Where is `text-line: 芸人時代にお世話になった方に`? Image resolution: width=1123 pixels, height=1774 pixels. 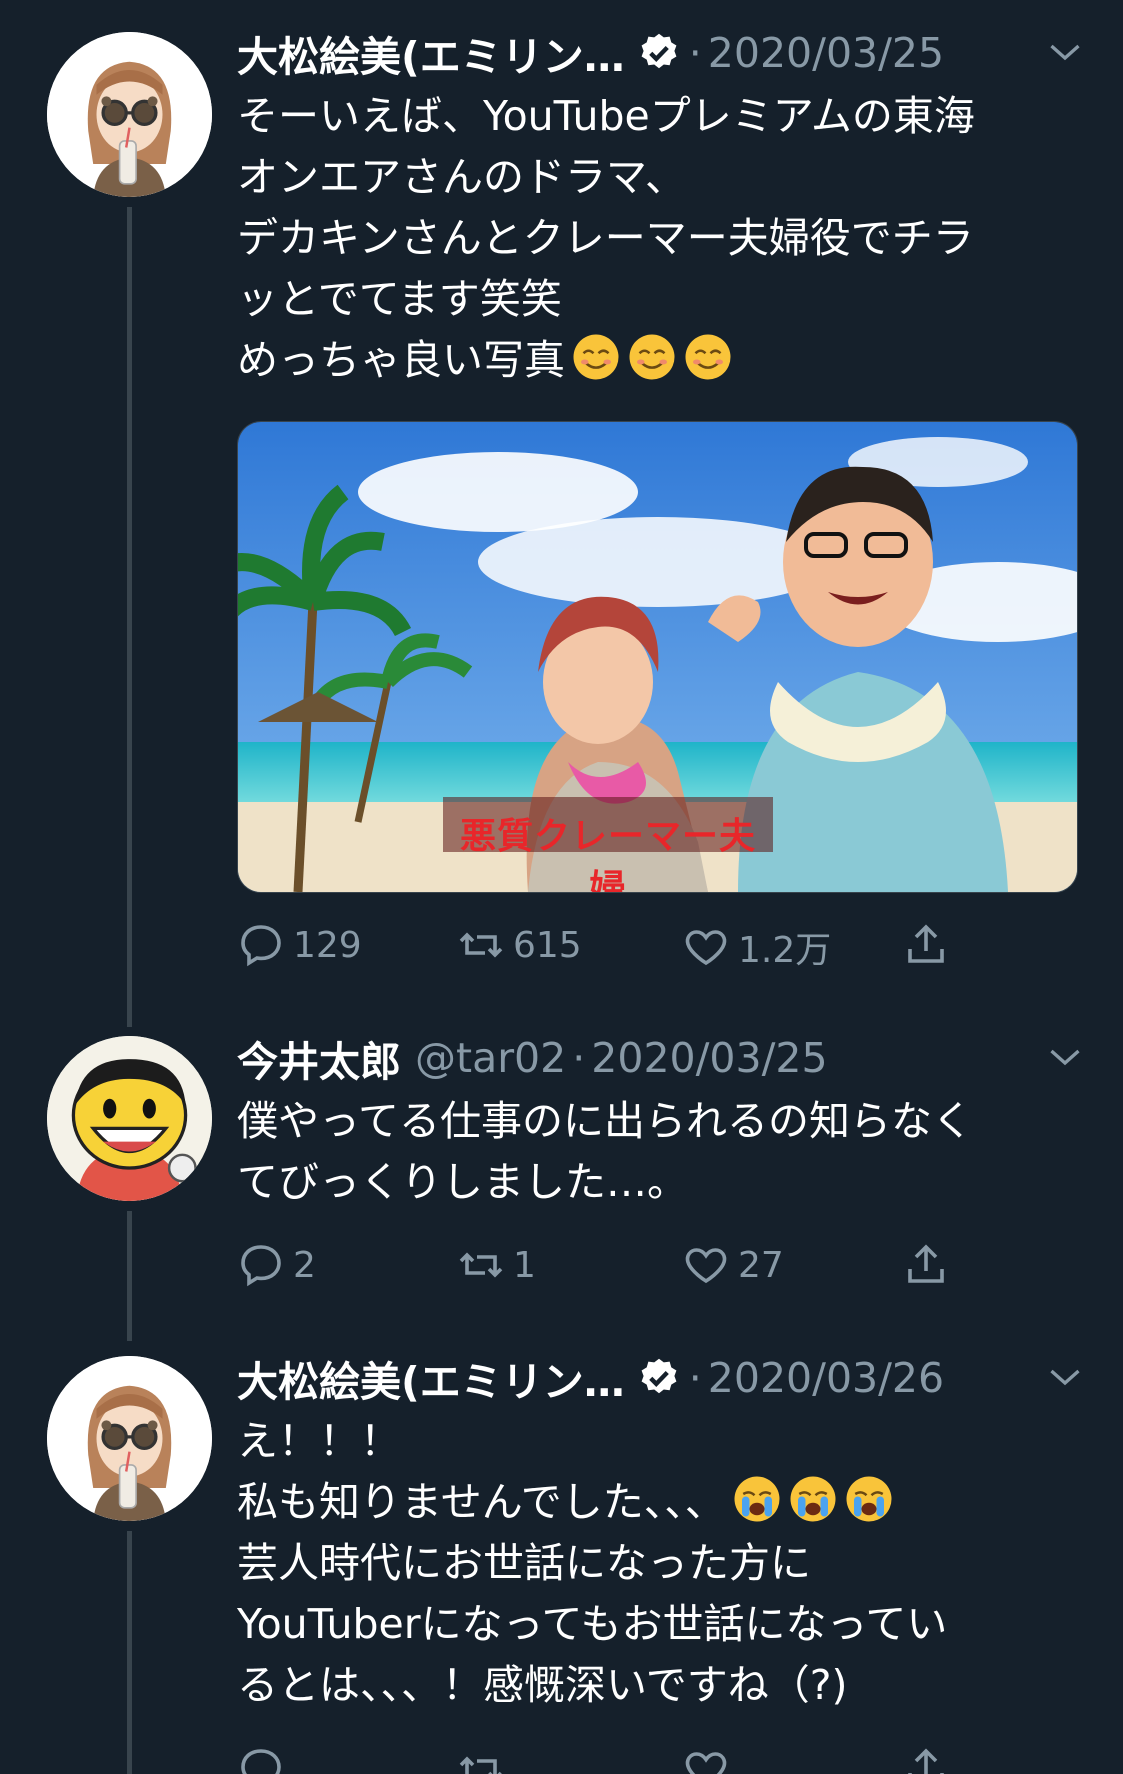
text-line: 芸人時代にお世話になった方に is located at coordinates (524, 1563).